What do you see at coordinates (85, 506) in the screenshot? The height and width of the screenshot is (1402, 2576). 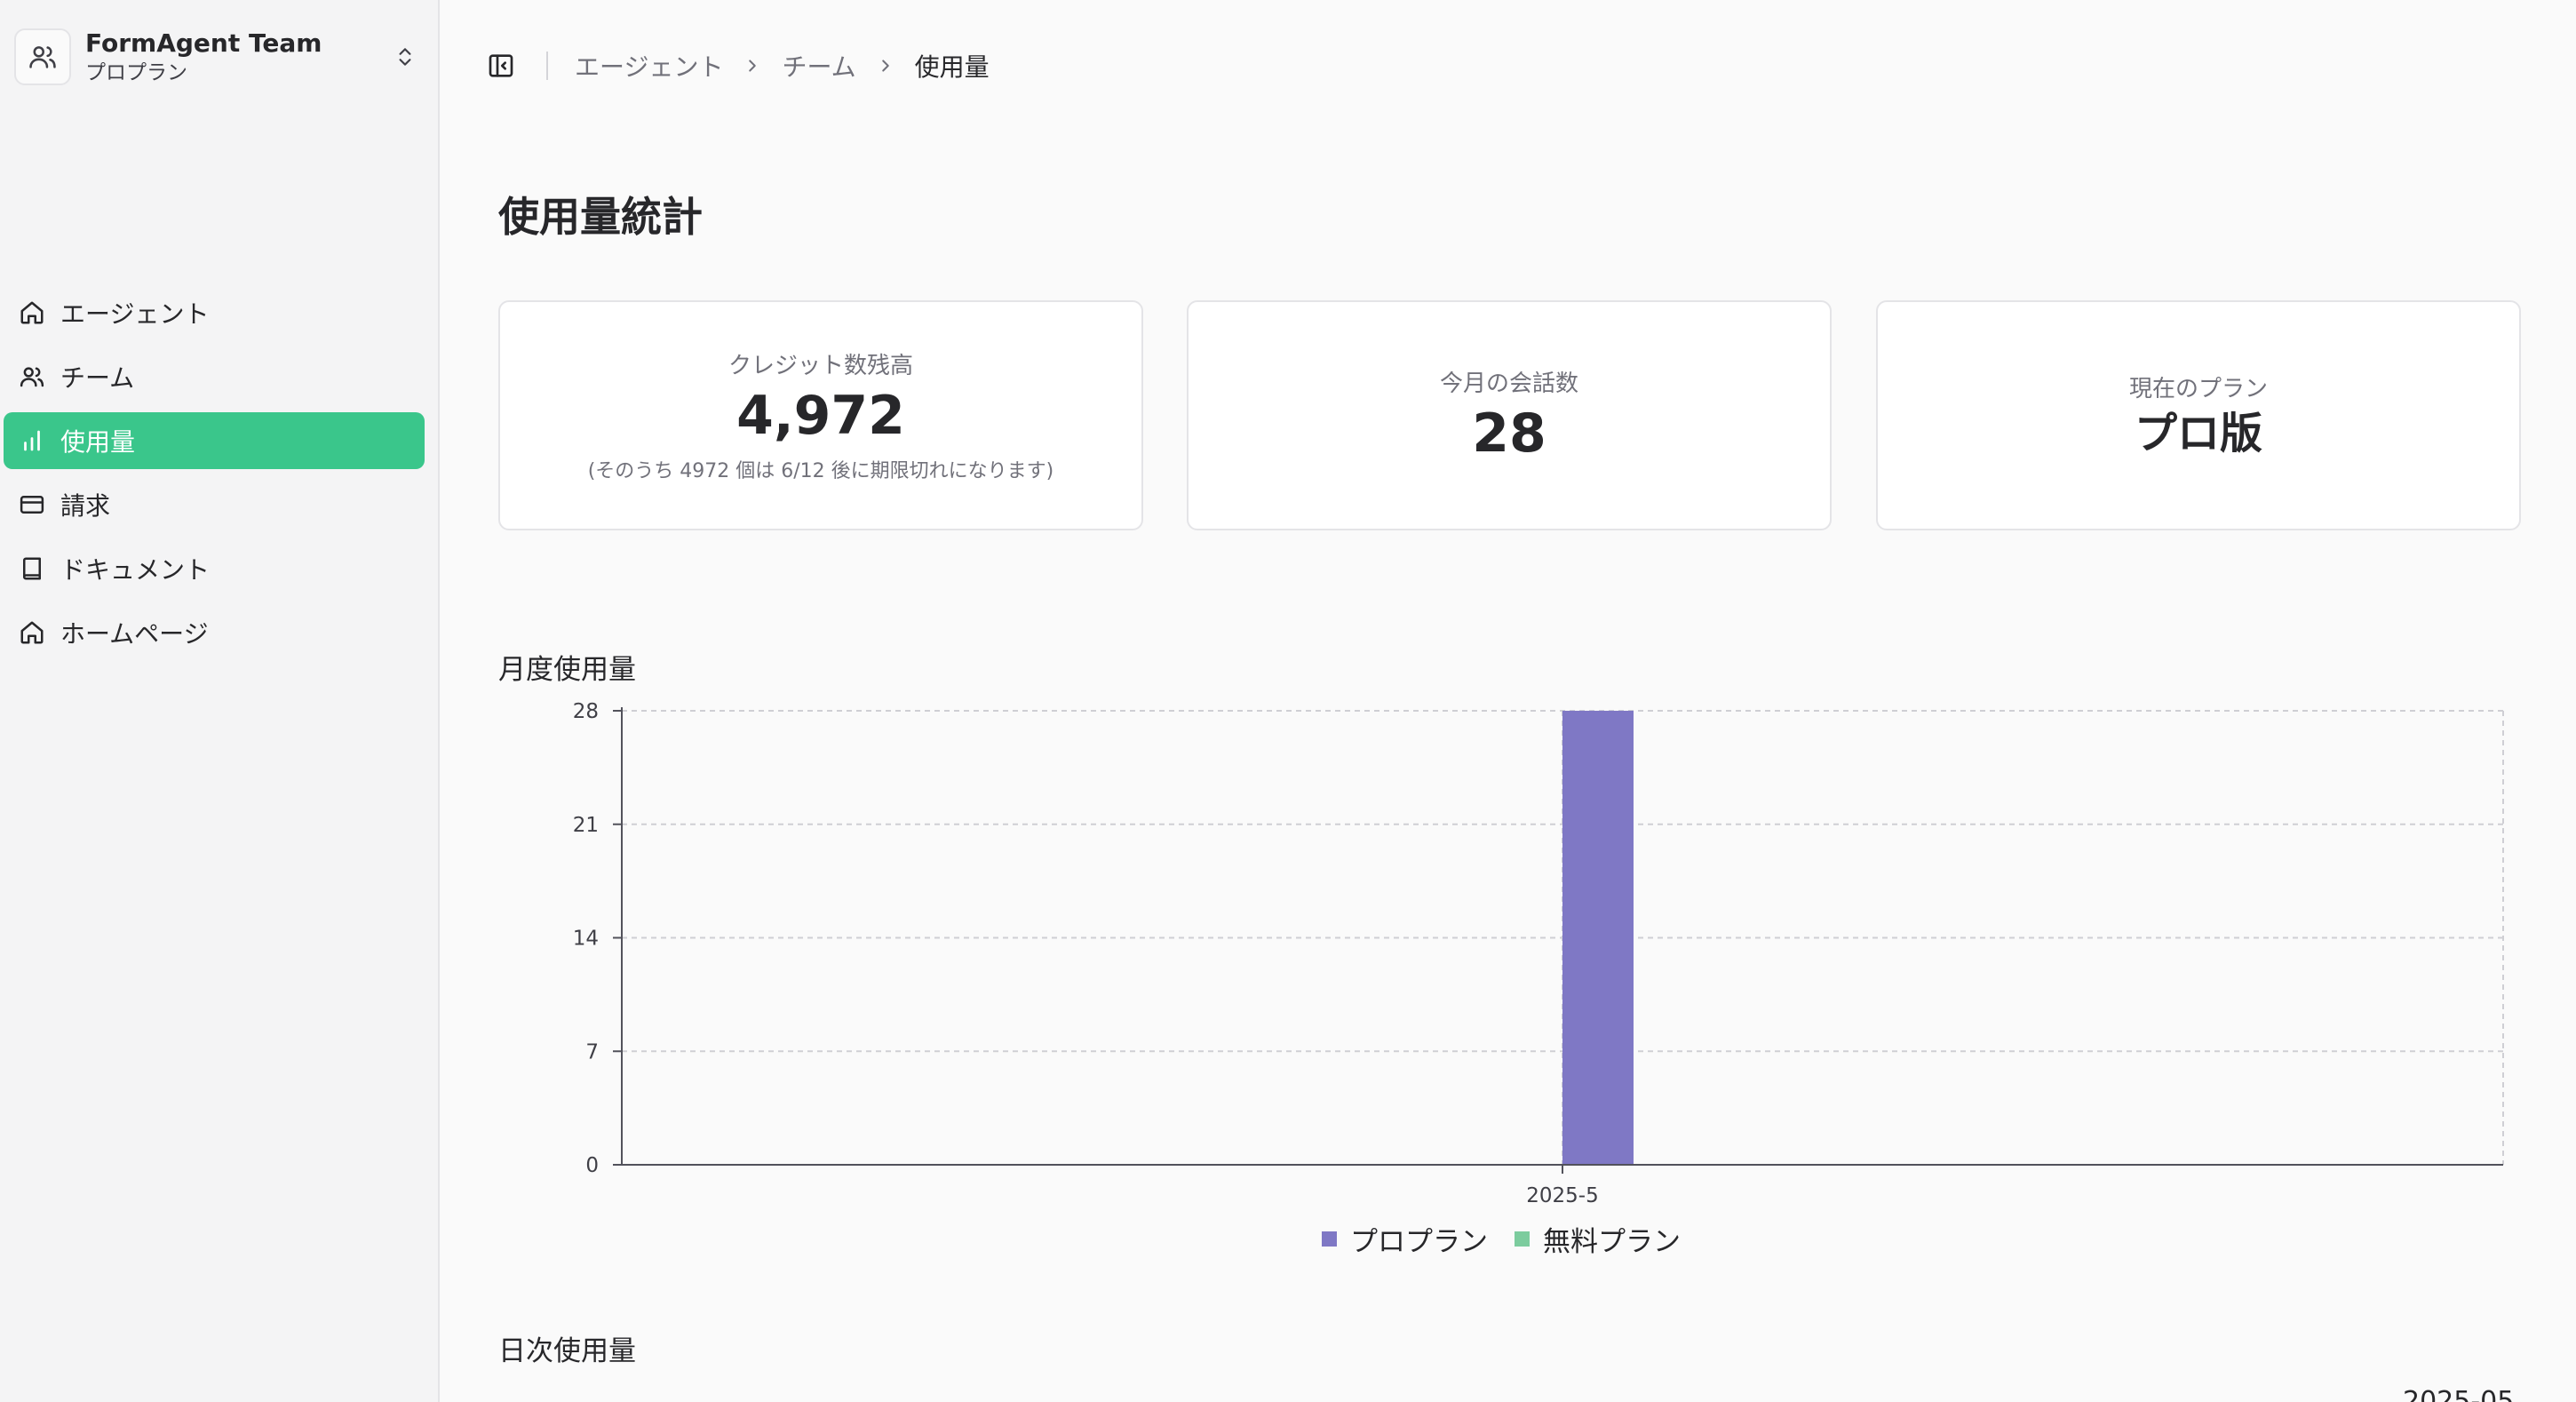 I see `sidebar-item-label: 請求` at bounding box center [85, 506].